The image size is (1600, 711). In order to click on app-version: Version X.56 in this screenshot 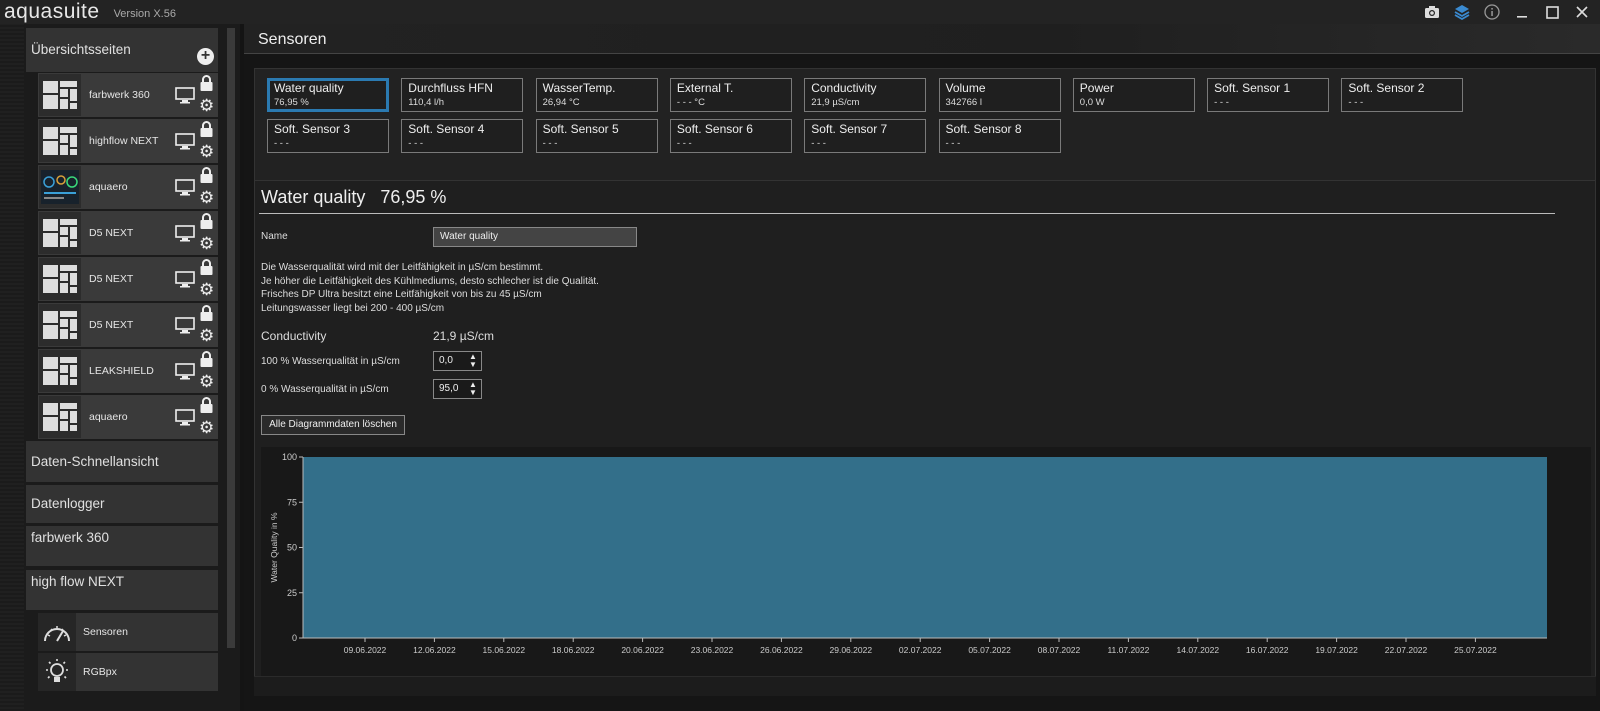, I will do `click(144, 14)`.